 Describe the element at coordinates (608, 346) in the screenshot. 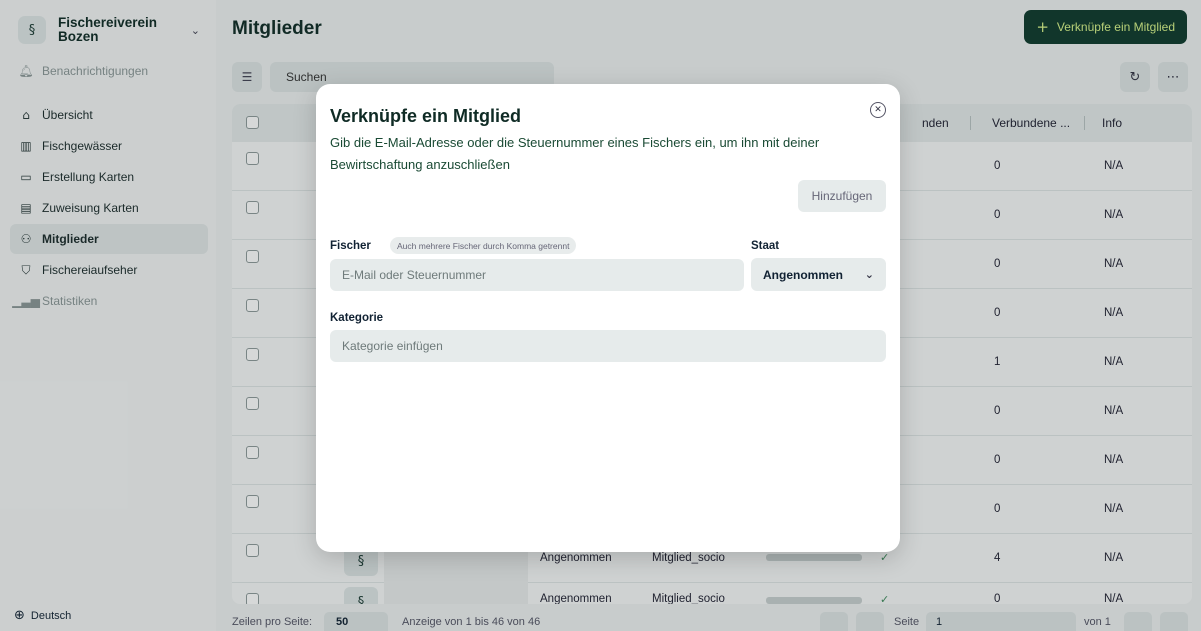

I see `kategorie-input: Kategorie einfügen` at that location.